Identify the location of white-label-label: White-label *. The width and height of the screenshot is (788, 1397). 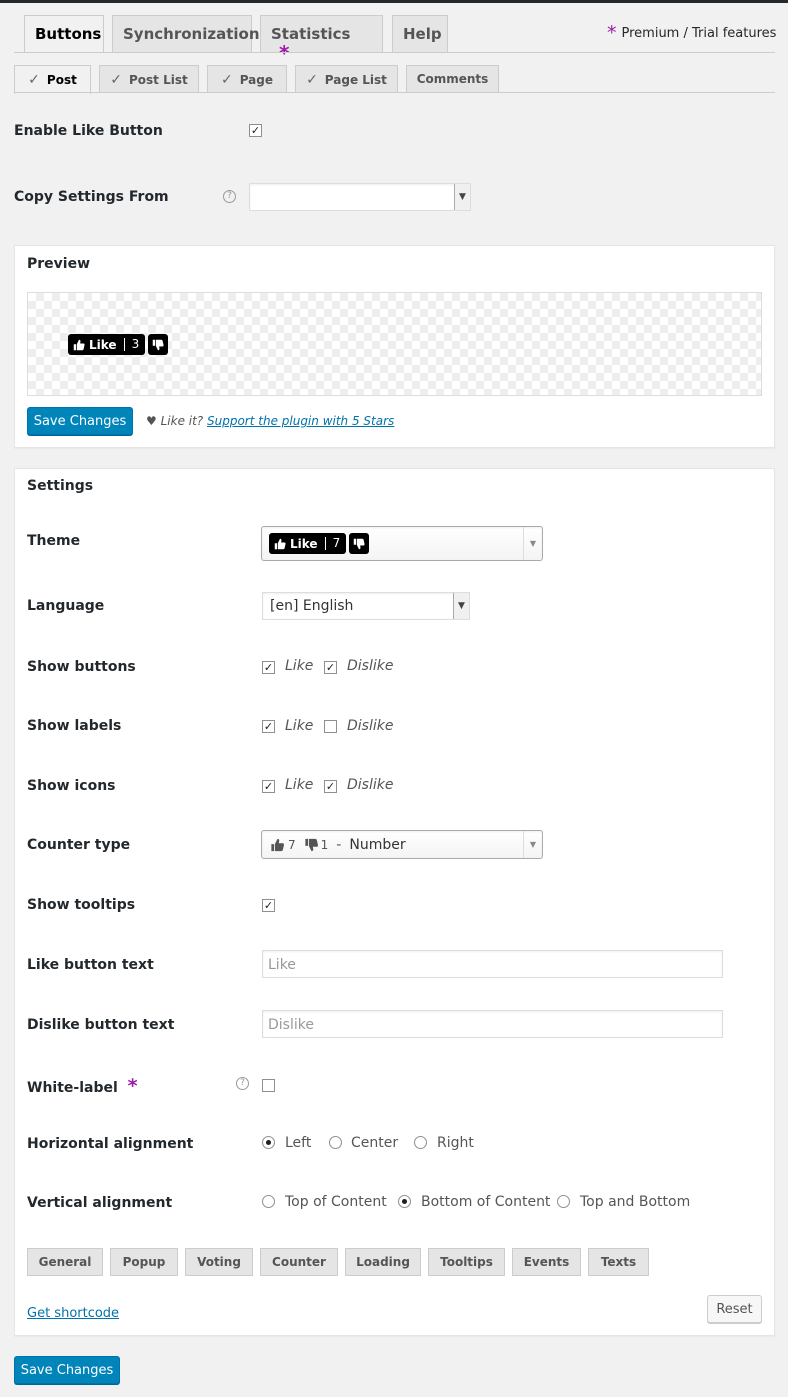
(82, 1087).